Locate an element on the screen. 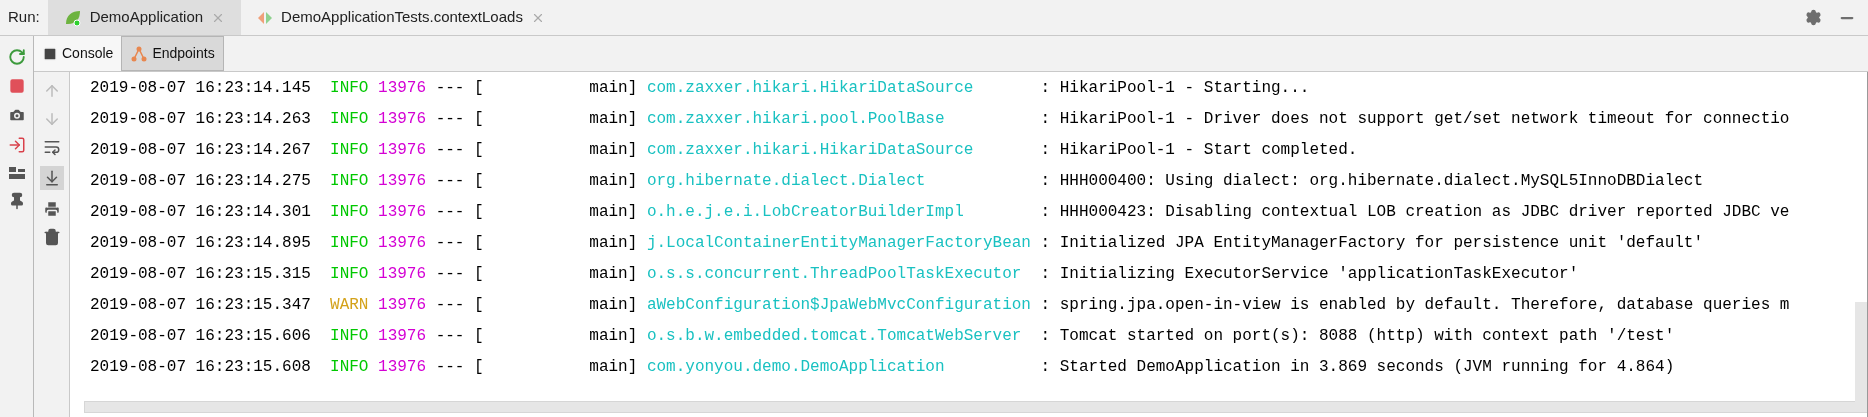  log-message: : Tomcat started on port(s): 8088 (http) with context path '/test' is located at coordinates (1357, 336).